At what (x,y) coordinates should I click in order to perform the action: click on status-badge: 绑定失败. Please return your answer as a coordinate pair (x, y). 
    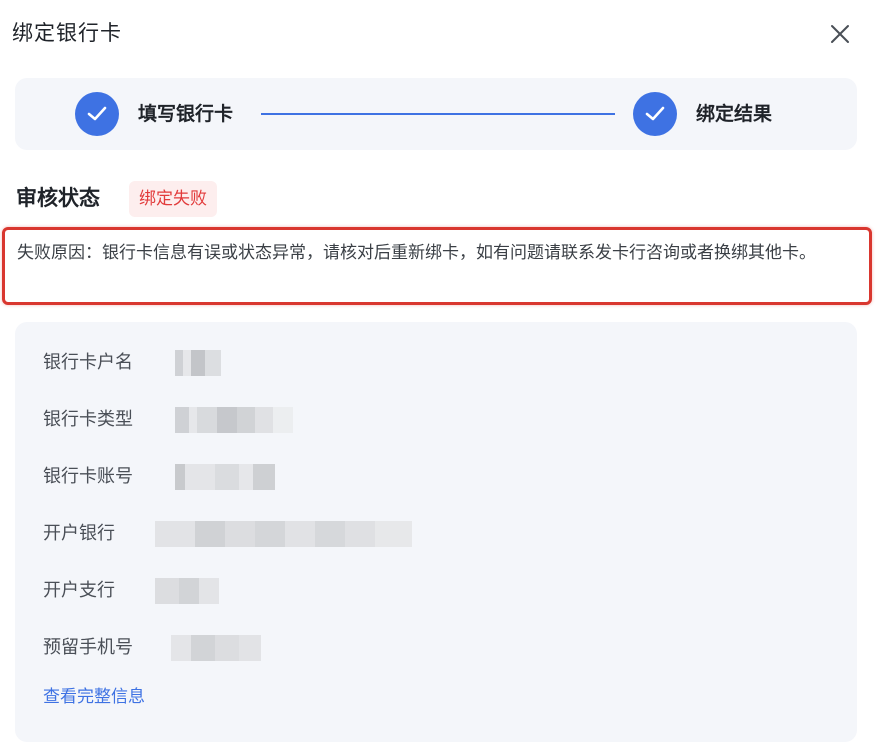
    Looking at the image, I should click on (173, 199).